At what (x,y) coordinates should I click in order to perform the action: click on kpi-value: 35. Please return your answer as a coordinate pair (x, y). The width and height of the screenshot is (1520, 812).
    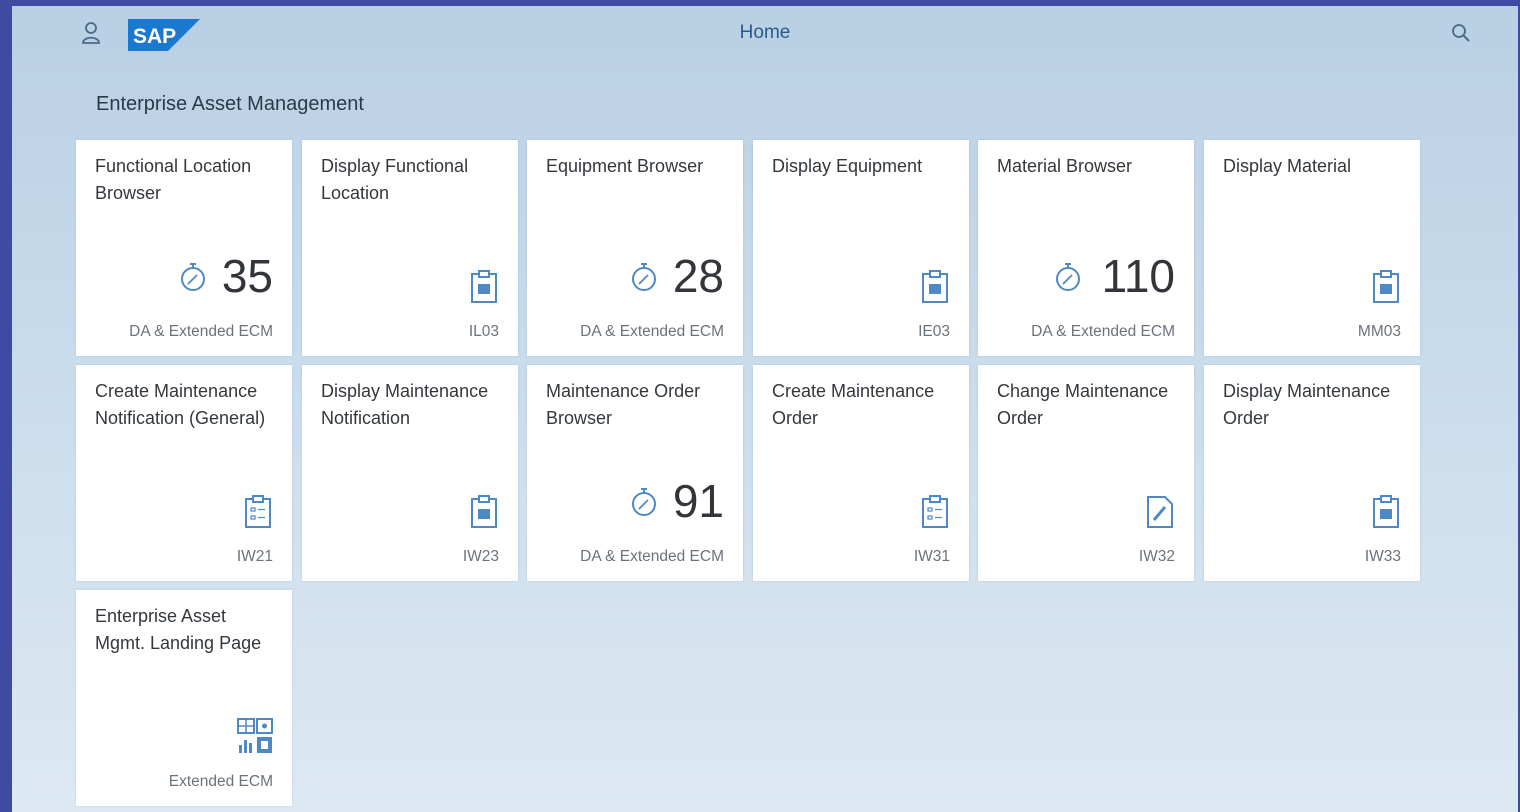
    Looking at the image, I should click on (247, 276).